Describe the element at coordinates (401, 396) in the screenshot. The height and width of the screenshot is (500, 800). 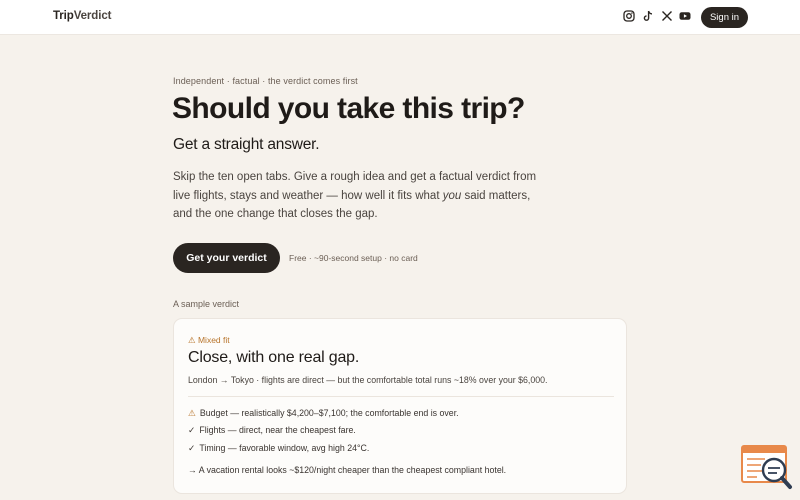
I see `card-divider` at that location.